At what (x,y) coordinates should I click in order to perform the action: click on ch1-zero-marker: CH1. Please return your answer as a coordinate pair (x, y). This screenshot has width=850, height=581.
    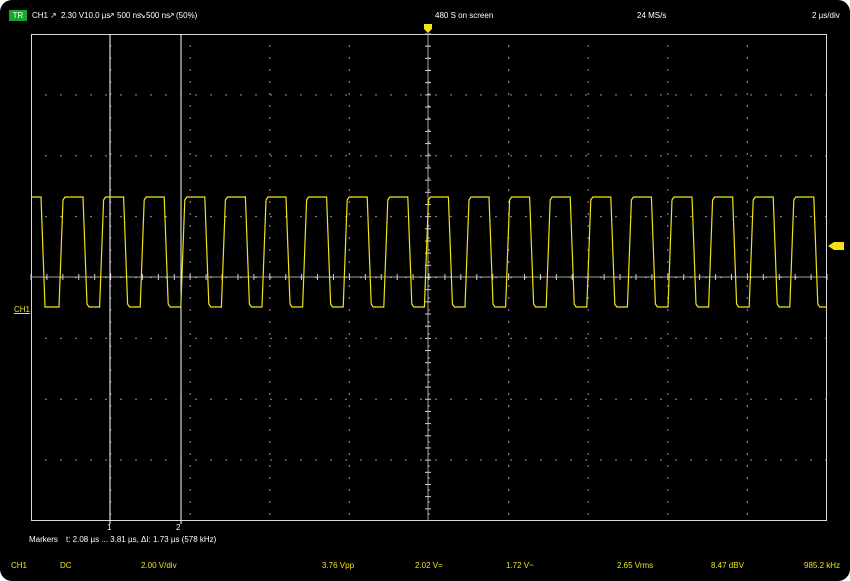
    Looking at the image, I should click on (22, 310).